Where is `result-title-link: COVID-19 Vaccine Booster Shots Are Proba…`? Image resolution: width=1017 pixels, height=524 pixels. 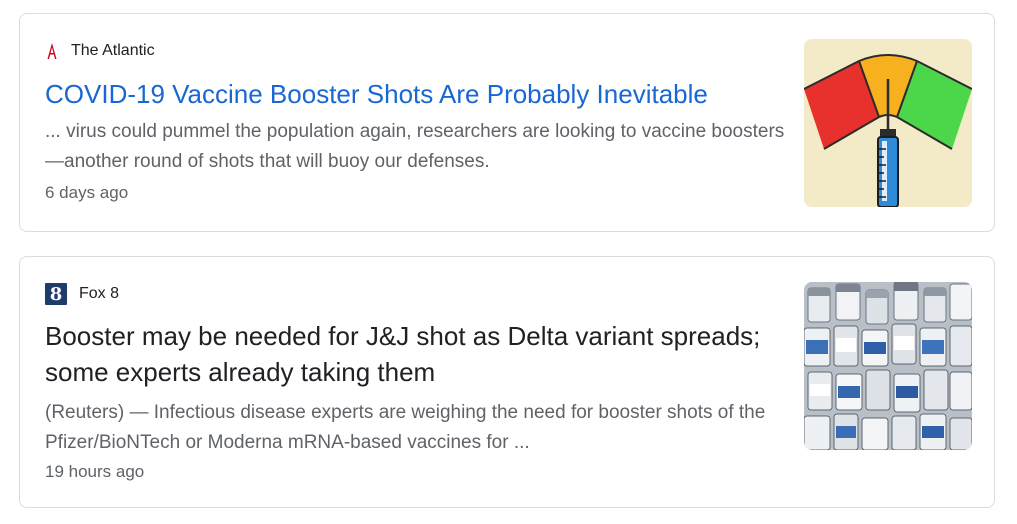 result-title-link: COVID-19 Vaccine Booster Shots Are Proba… is located at coordinates (376, 94).